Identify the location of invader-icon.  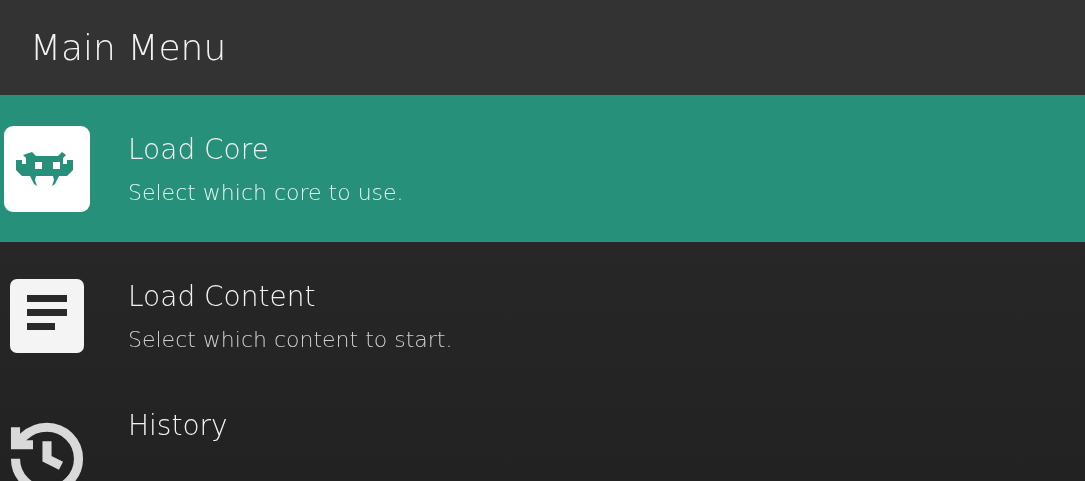
(47, 168).